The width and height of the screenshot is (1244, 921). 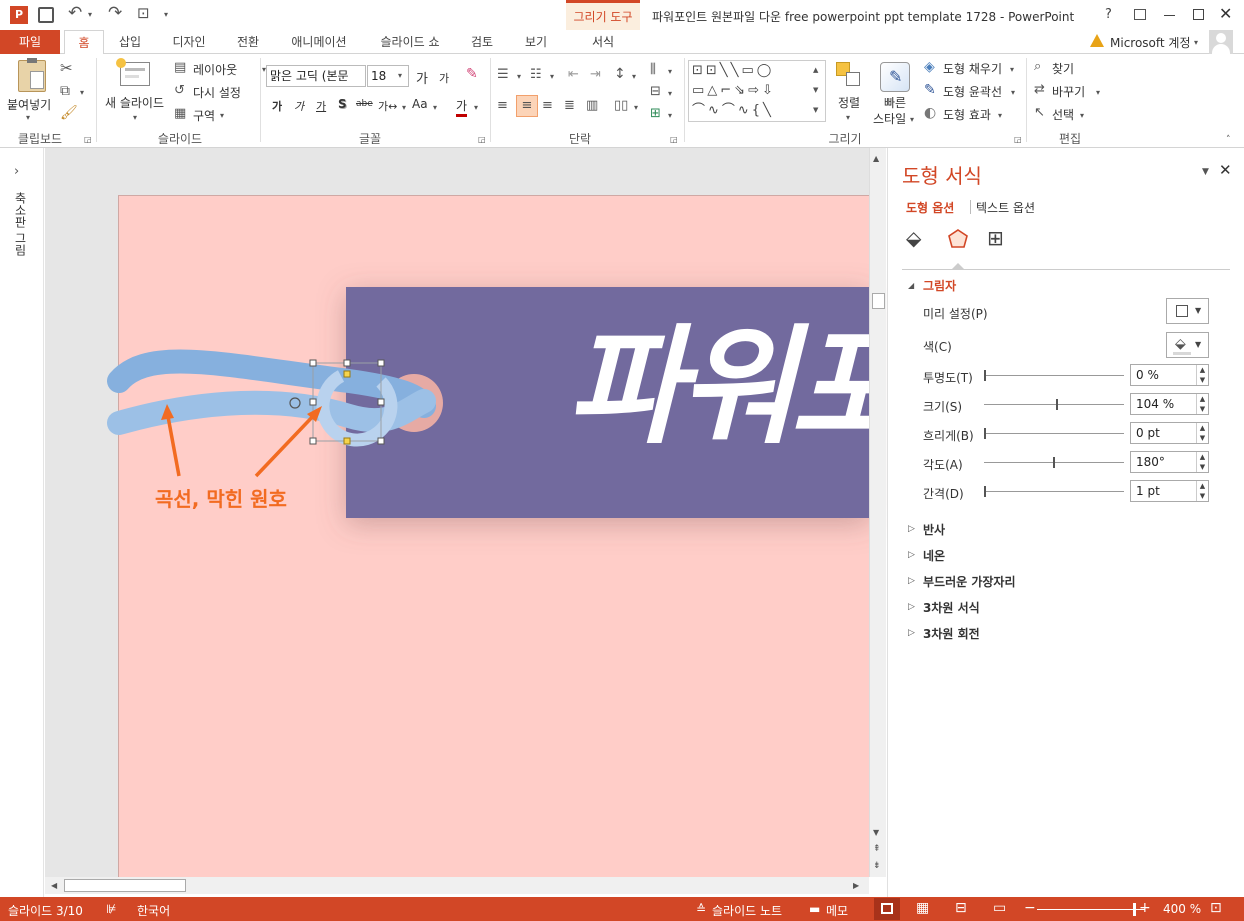 What do you see at coordinates (670, 116) in the screenshot?
I see `smartart-dropdown-icon: ▾` at bounding box center [670, 116].